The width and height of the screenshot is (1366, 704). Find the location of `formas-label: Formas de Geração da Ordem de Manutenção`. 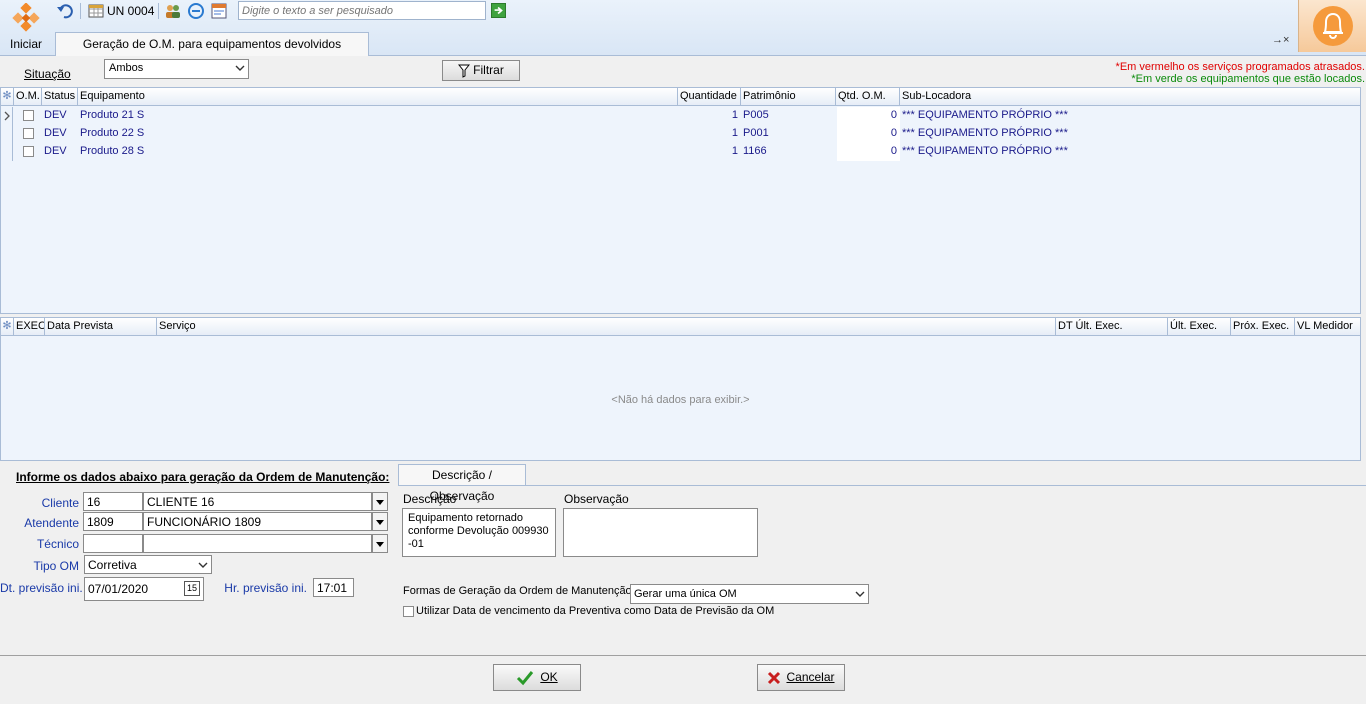

formas-label: Formas de Geração da Ordem de Manutenção is located at coordinates (517, 591).